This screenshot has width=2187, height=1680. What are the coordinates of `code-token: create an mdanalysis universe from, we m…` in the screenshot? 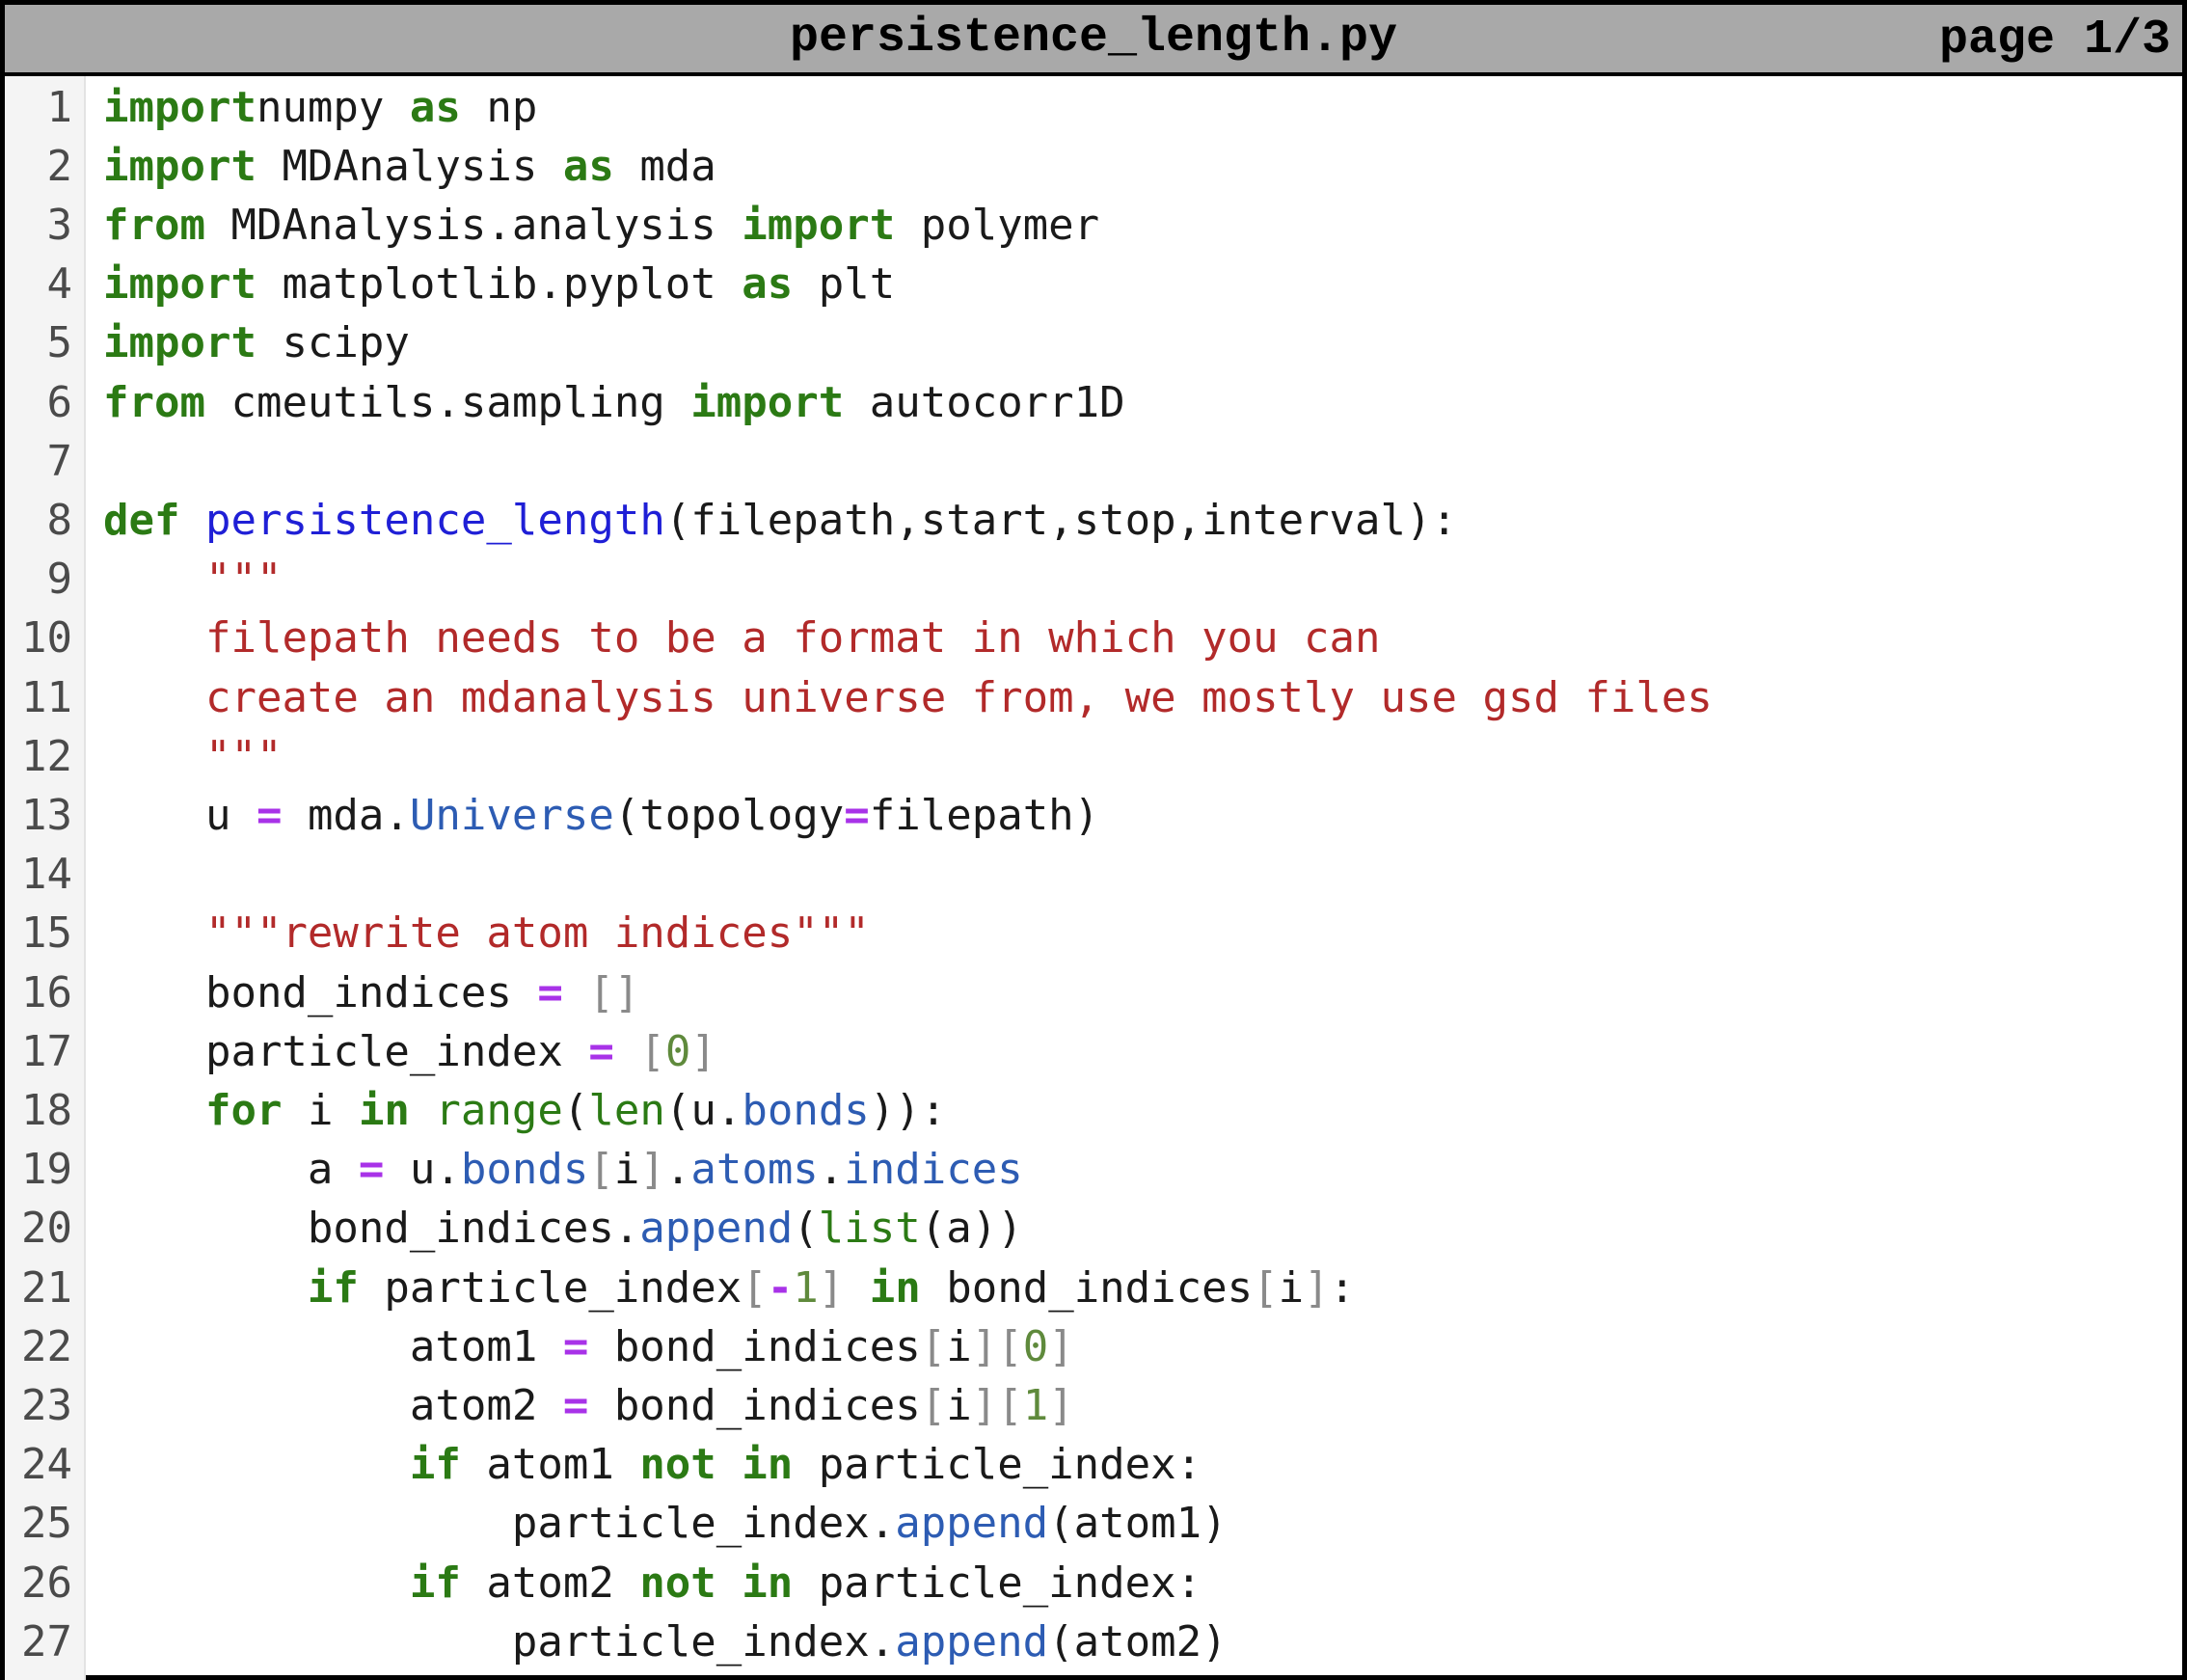 It's located at (958, 697).